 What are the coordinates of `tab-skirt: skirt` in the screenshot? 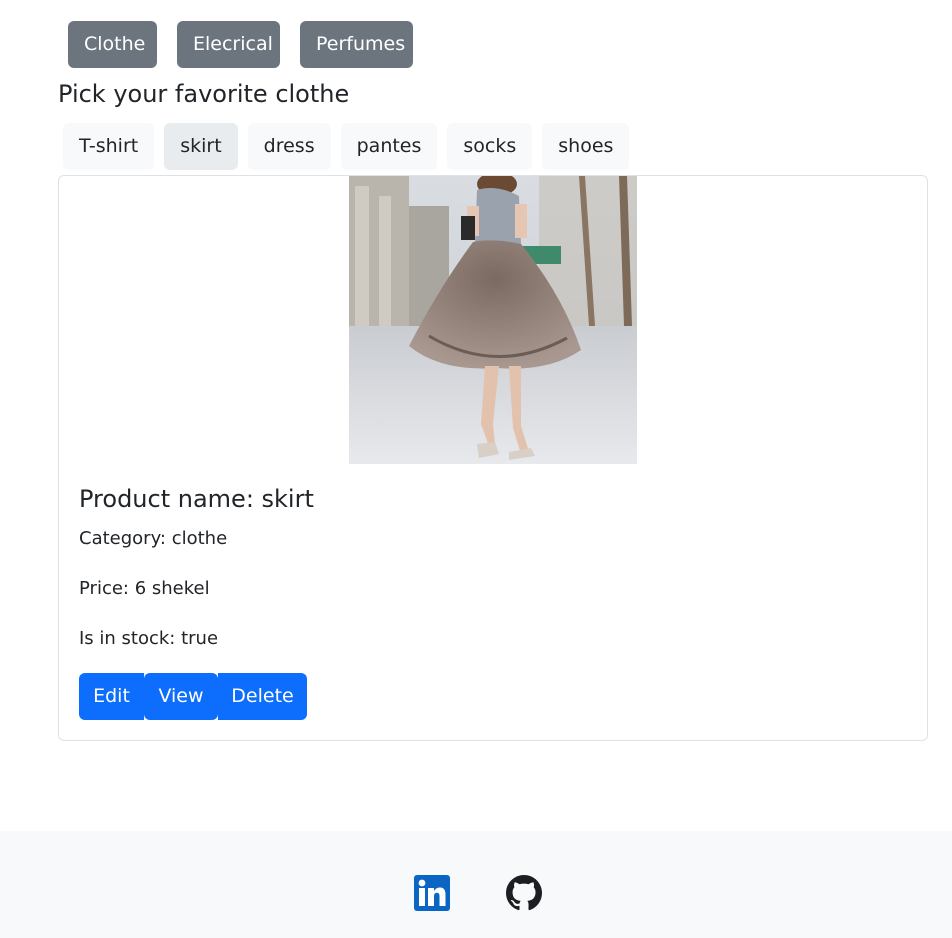 It's located at (201, 146).